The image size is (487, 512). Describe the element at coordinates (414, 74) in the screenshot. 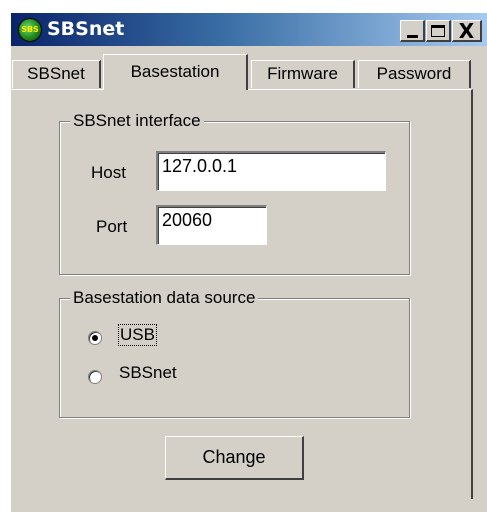

I see `tab-password: Password` at that location.